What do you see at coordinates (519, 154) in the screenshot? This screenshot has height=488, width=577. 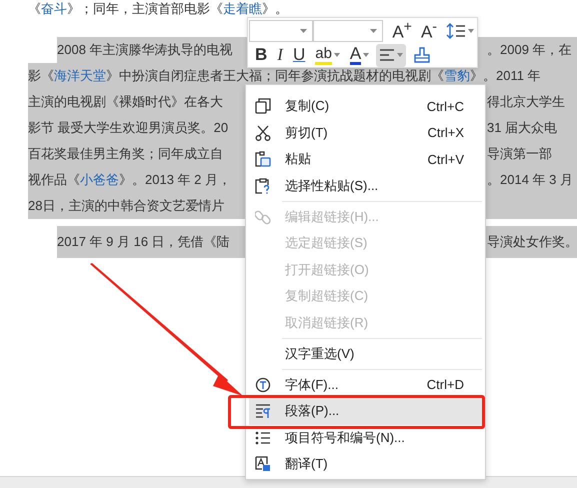 I see `body-text: 导演第一部` at bounding box center [519, 154].